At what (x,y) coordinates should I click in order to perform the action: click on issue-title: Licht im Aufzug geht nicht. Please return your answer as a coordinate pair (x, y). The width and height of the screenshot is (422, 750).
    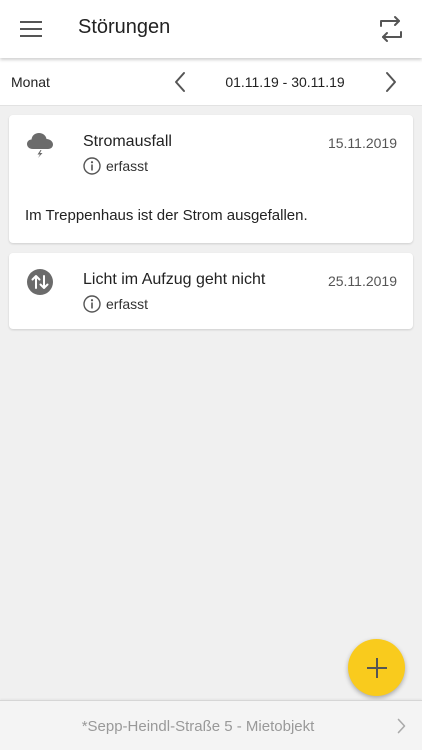
    Looking at the image, I should click on (174, 279).